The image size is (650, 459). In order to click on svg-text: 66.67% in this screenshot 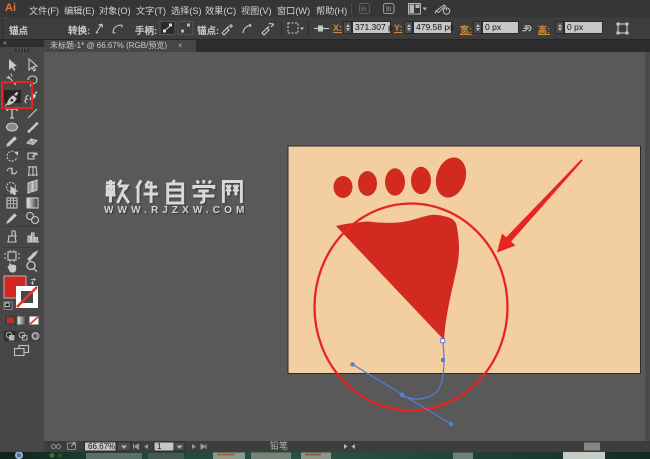, I will do `click(101, 446)`.